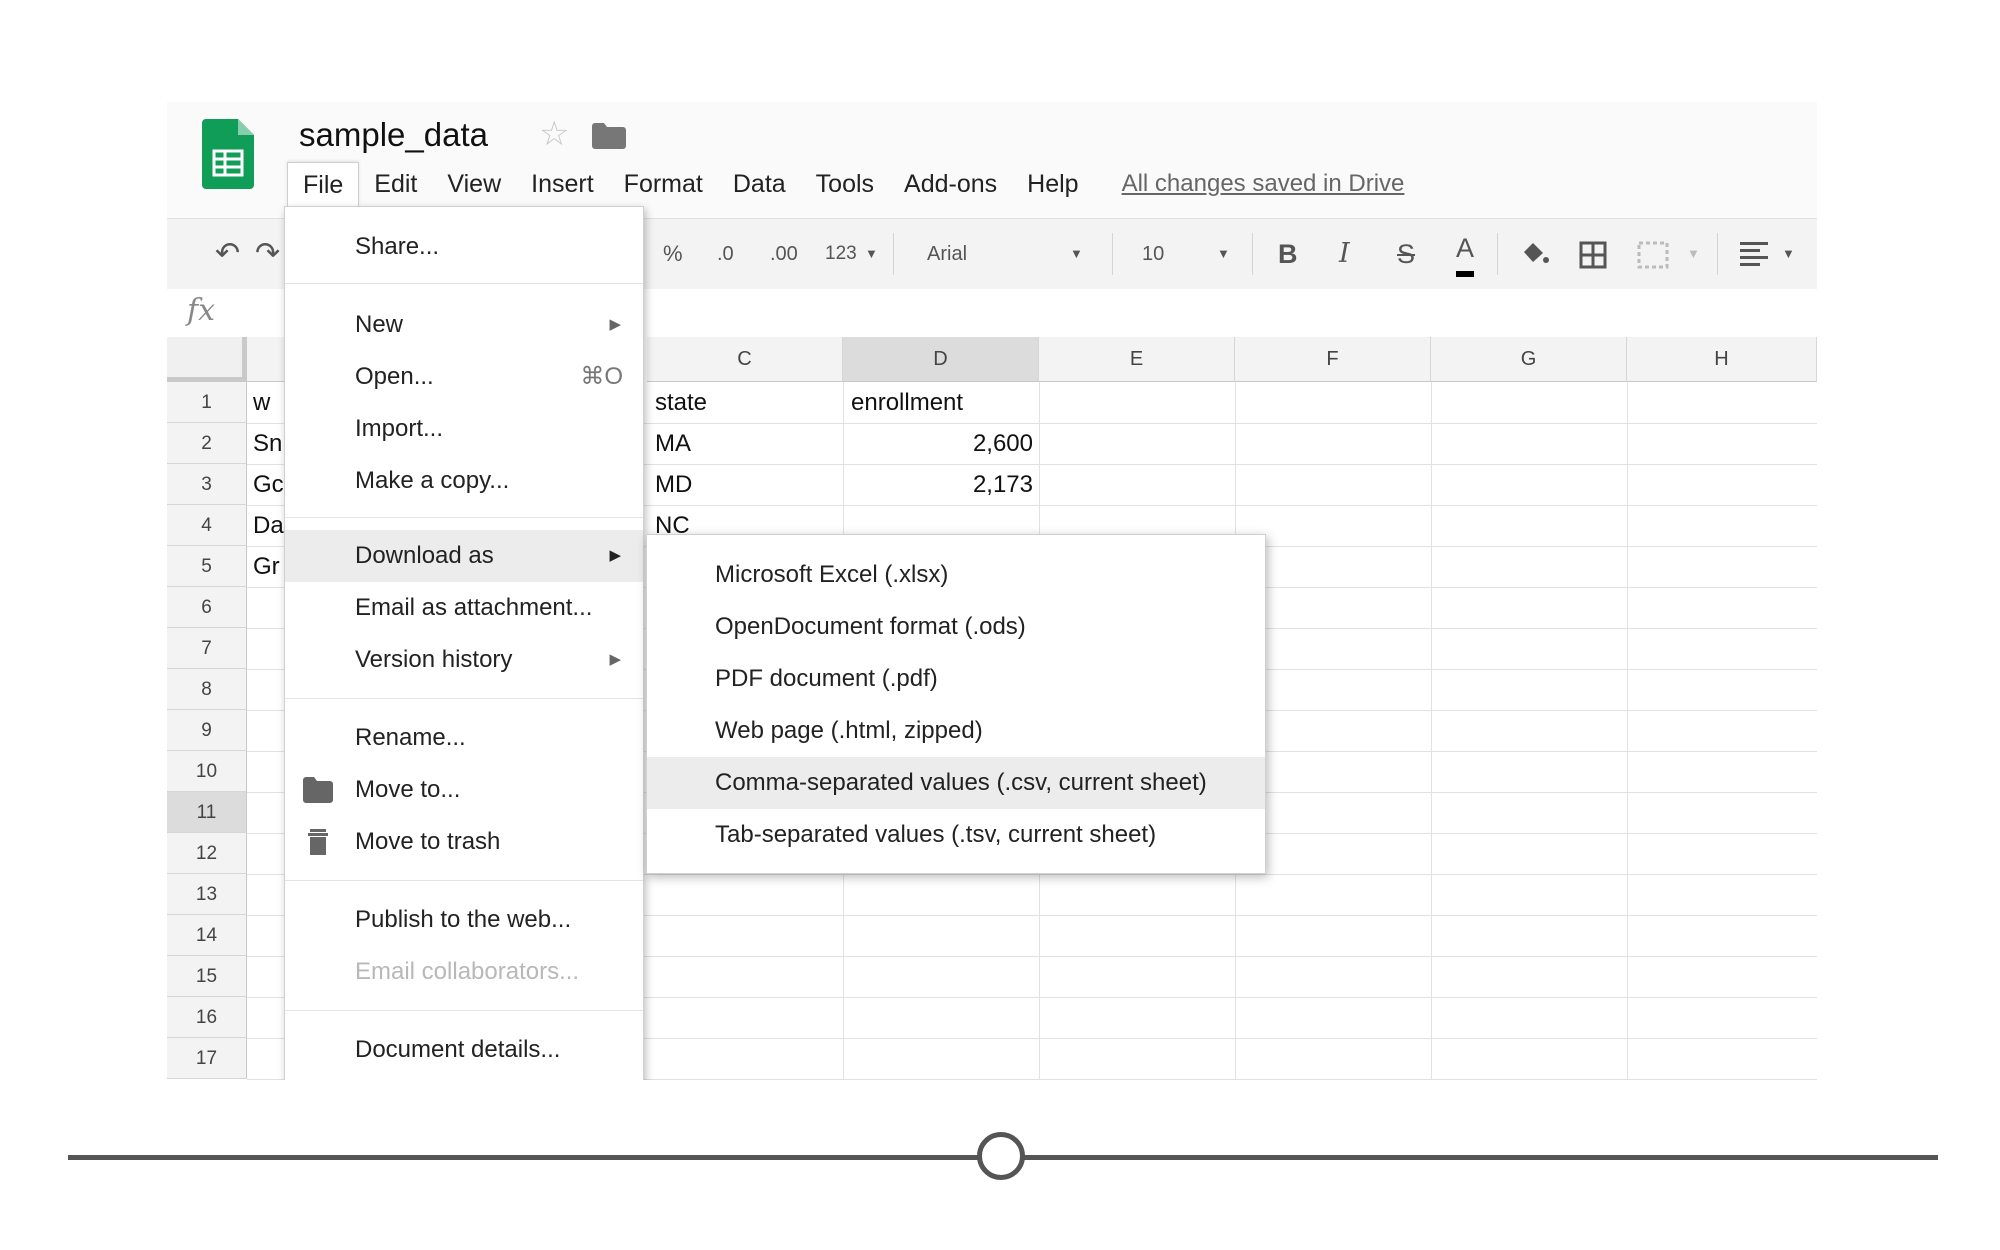  What do you see at coordinates (207, 1058) in the screenshot?
I see `row-header: 17` at bounding box center [207, 1058].